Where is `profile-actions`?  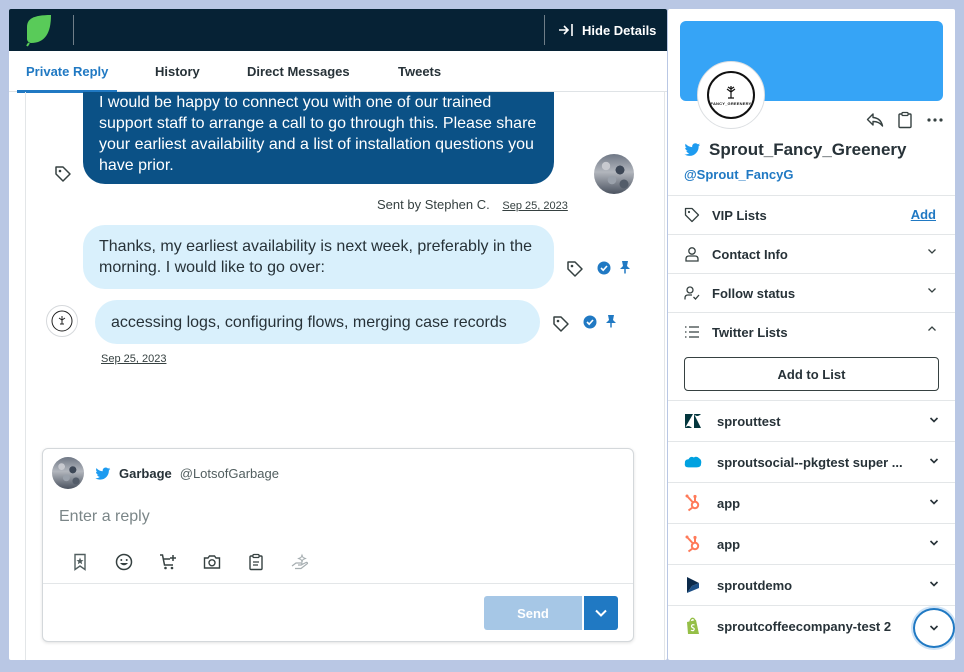 profile-actions is located at coordinates (905, 120).